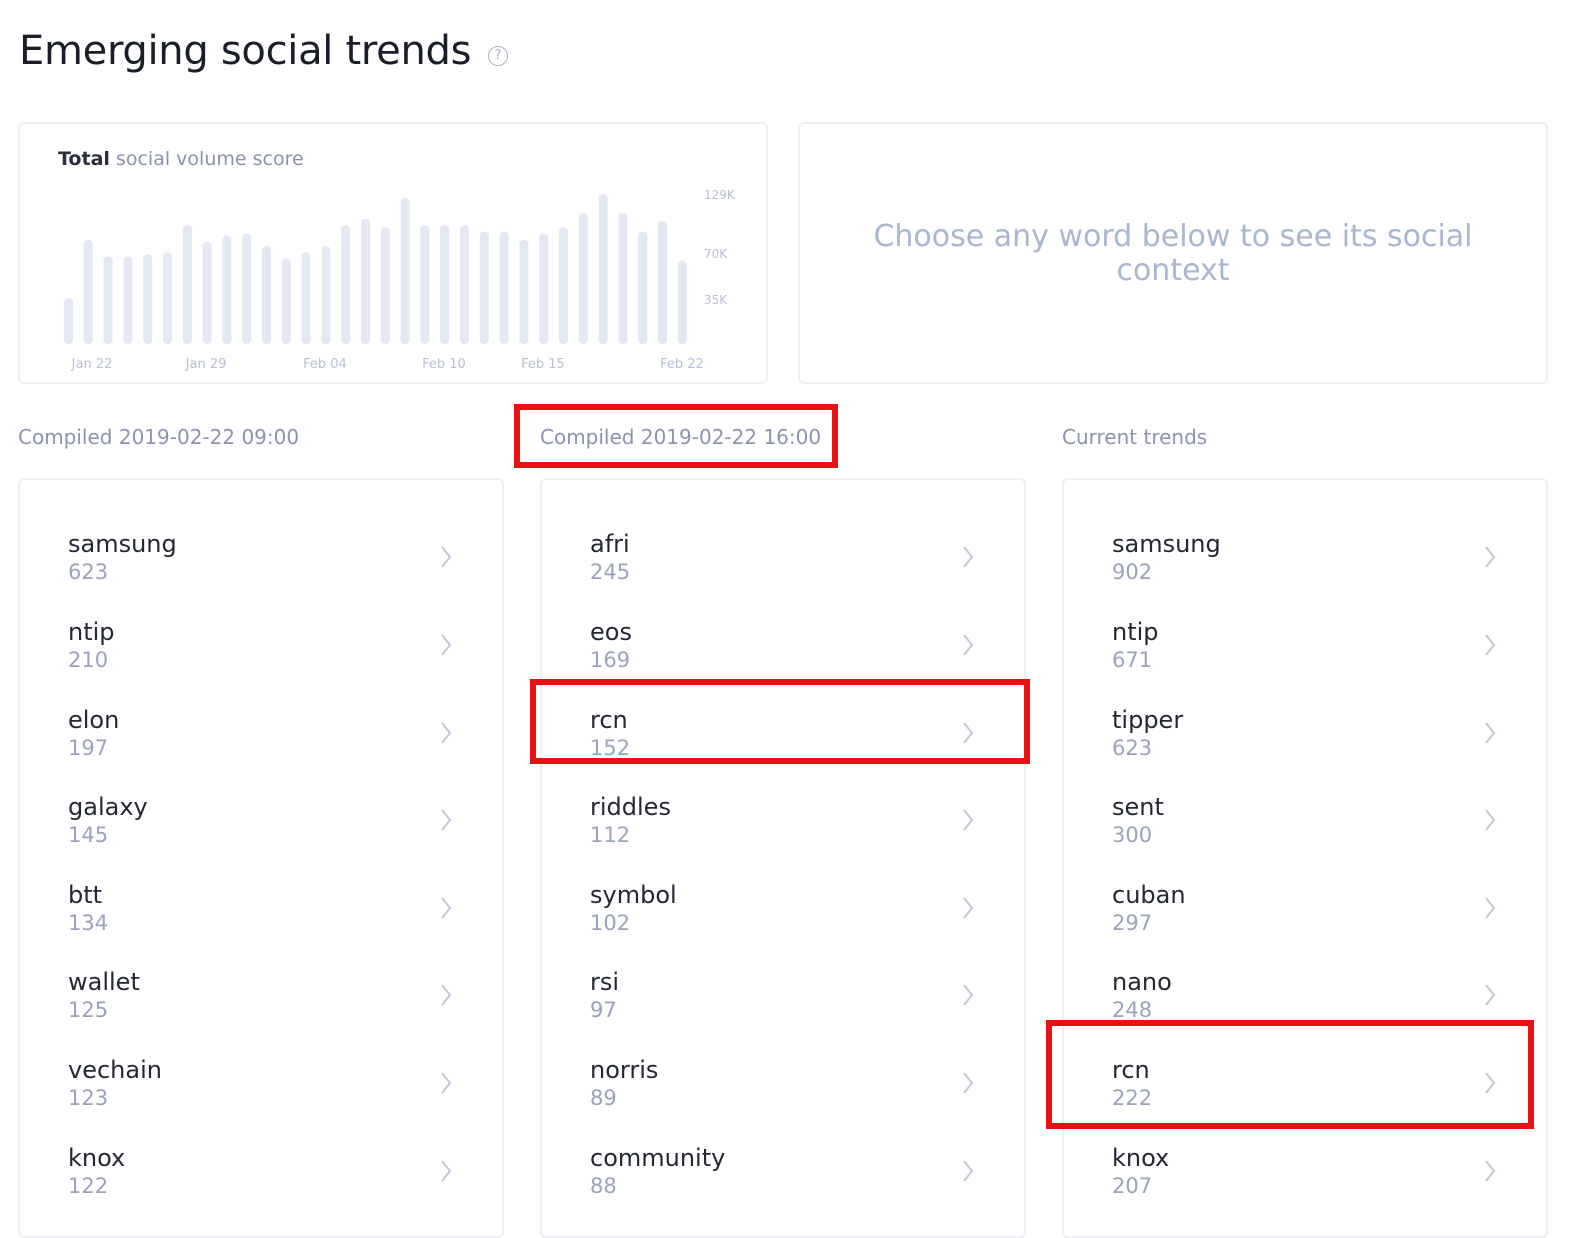 The width and height of the screenshot is (1583, 1238). I want to click on trend-count: 222, so click(1132, 1098).